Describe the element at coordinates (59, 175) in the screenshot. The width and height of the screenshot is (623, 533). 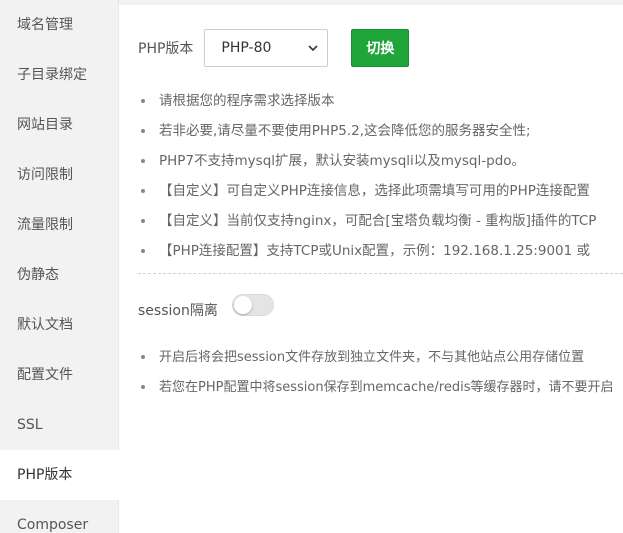
I see `sidebar-item-access-limit: 访问限制` at that location.